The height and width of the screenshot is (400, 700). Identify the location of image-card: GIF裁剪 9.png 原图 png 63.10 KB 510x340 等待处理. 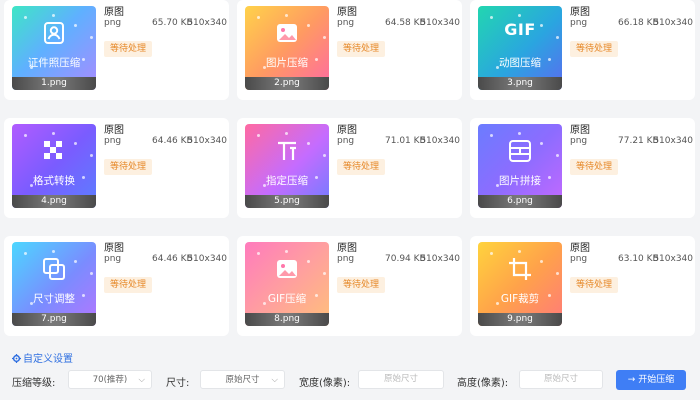
(582, 286).